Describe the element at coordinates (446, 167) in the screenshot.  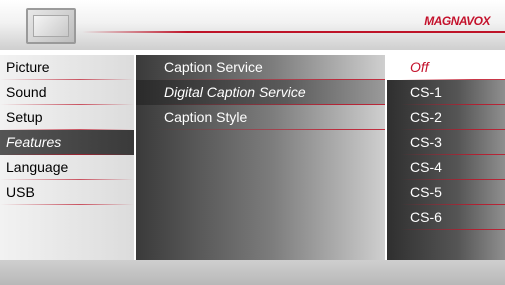
I see `option-cs-4: CS-4` at that location.